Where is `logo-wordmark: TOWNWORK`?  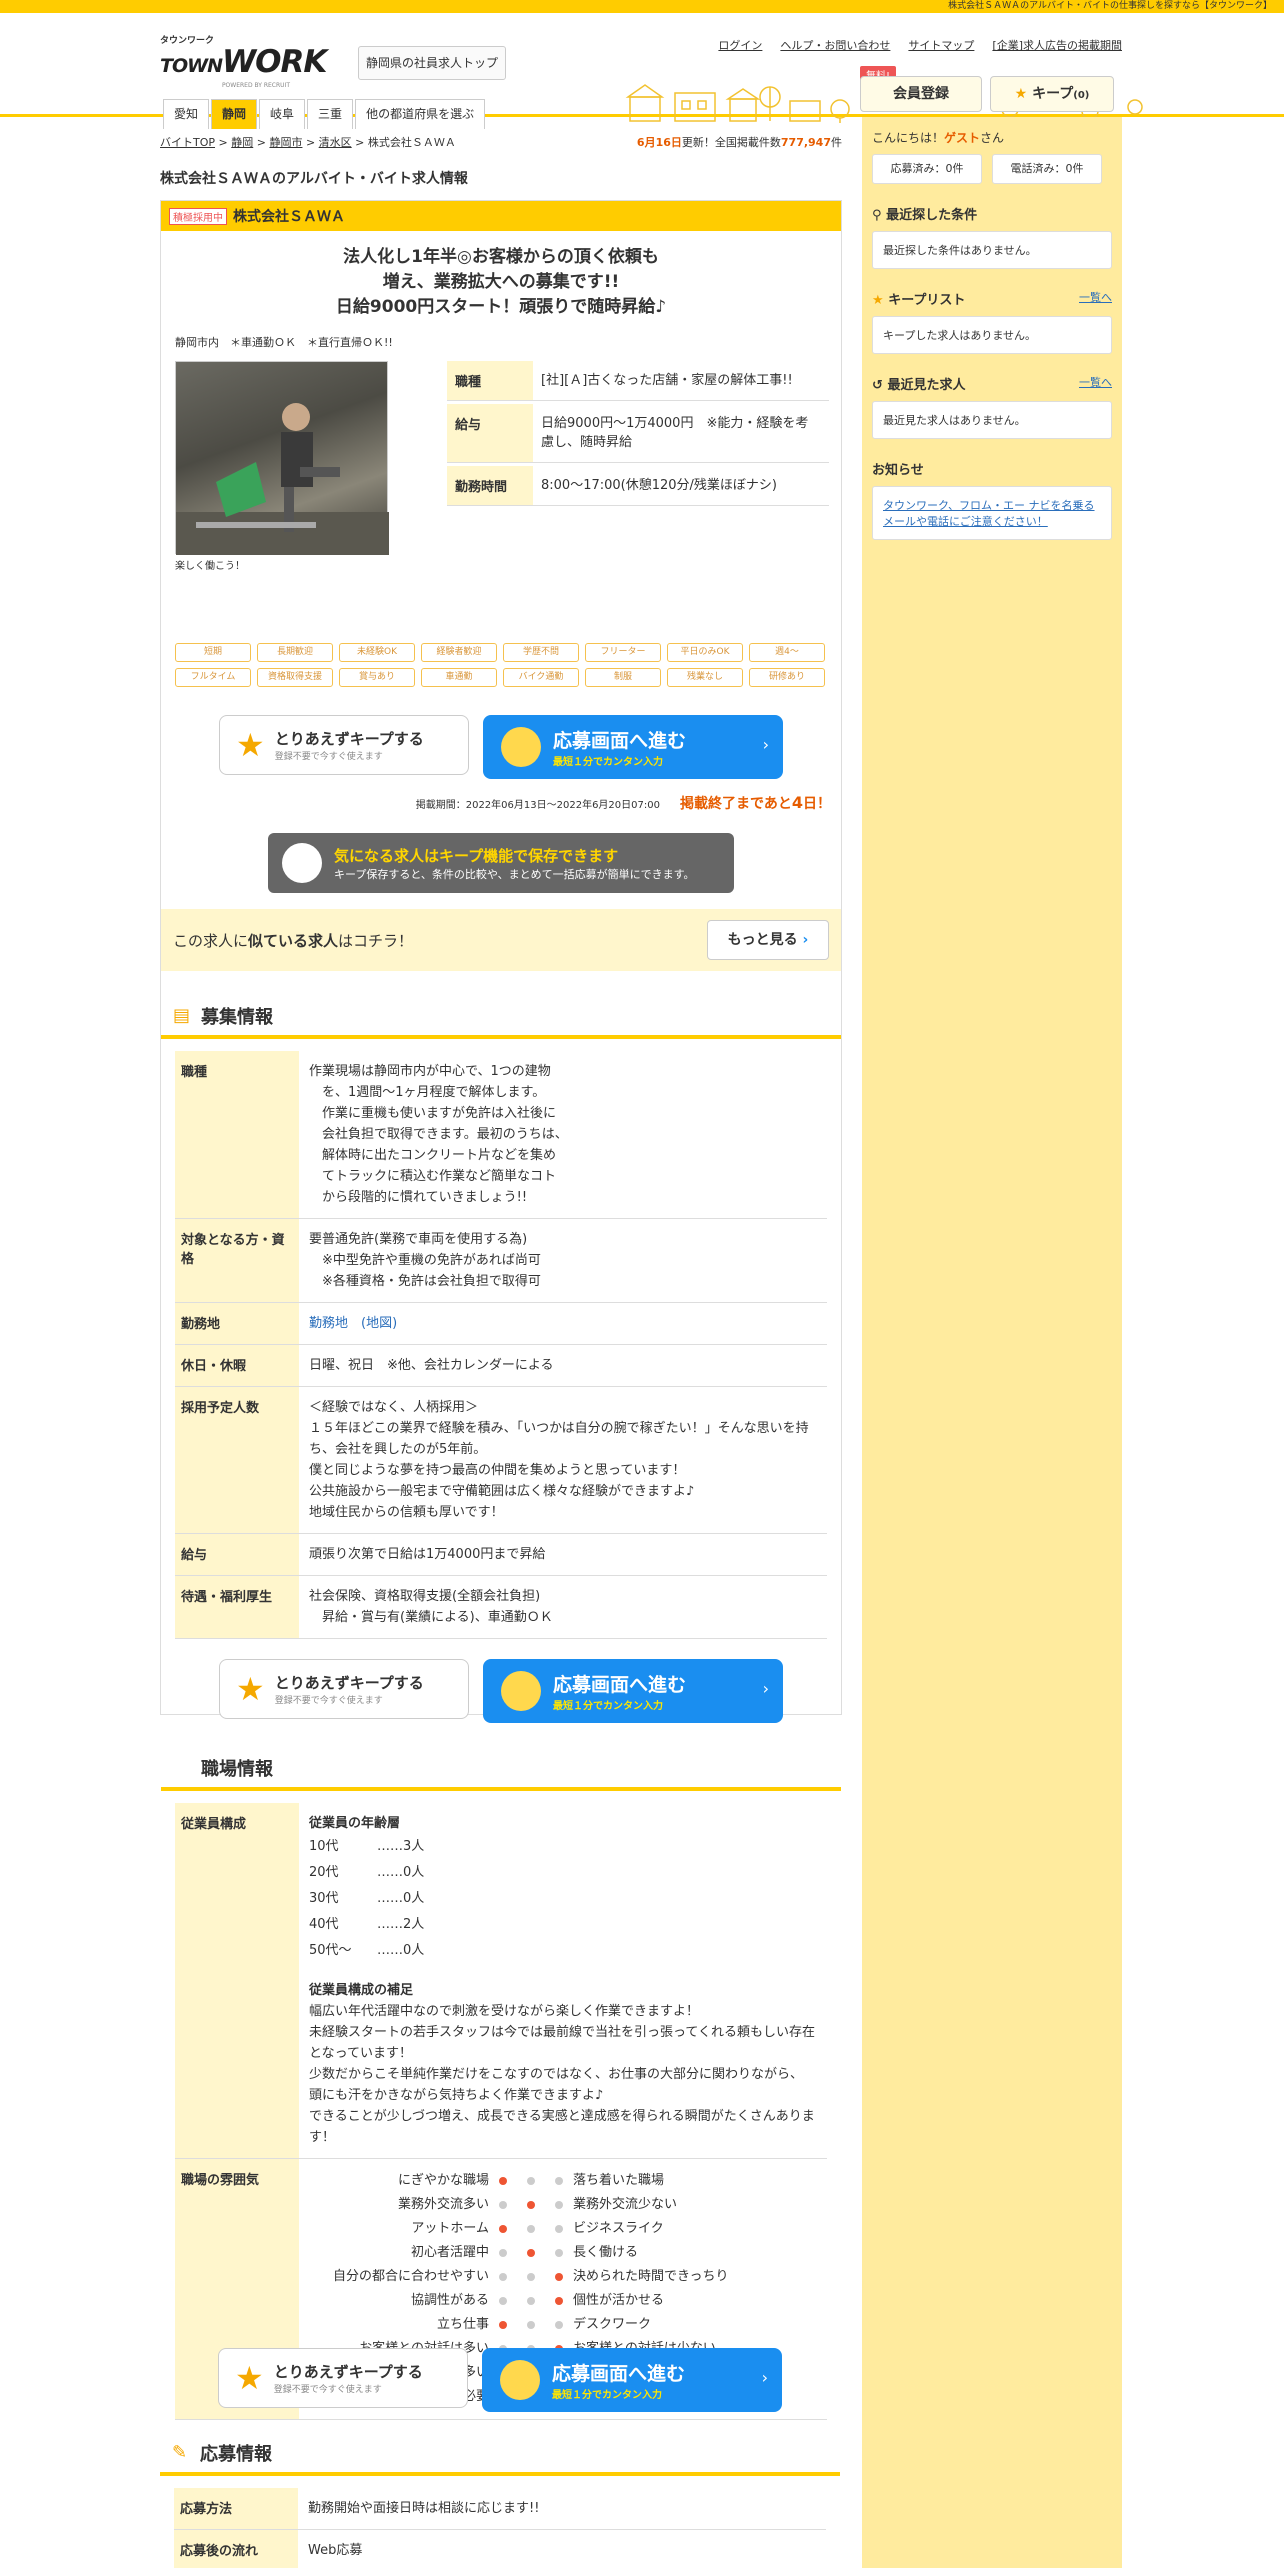 logo-wordmark: TOWNWORK is located at coordinates (243, 62).